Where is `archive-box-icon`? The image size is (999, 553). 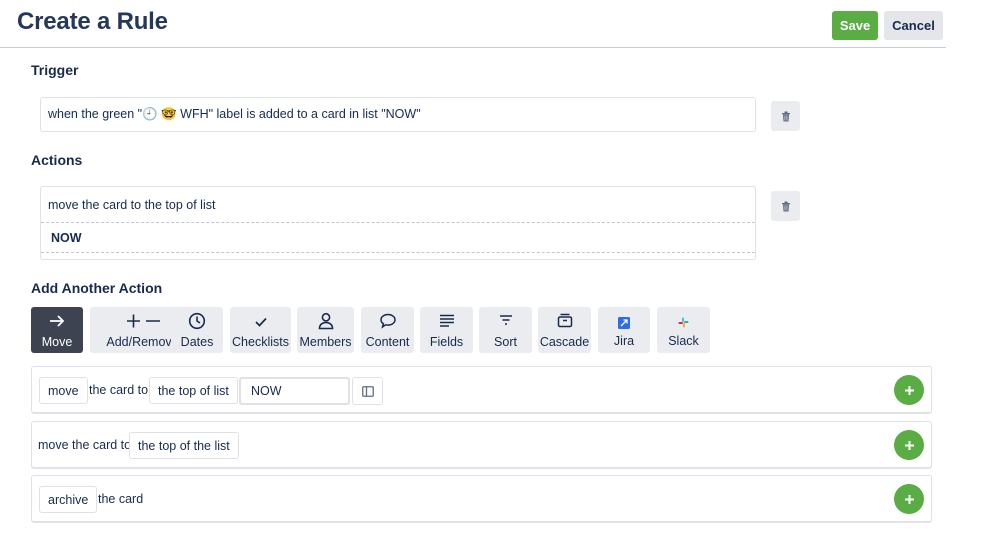
archive-box-icon is located at coordinates (564, 320).